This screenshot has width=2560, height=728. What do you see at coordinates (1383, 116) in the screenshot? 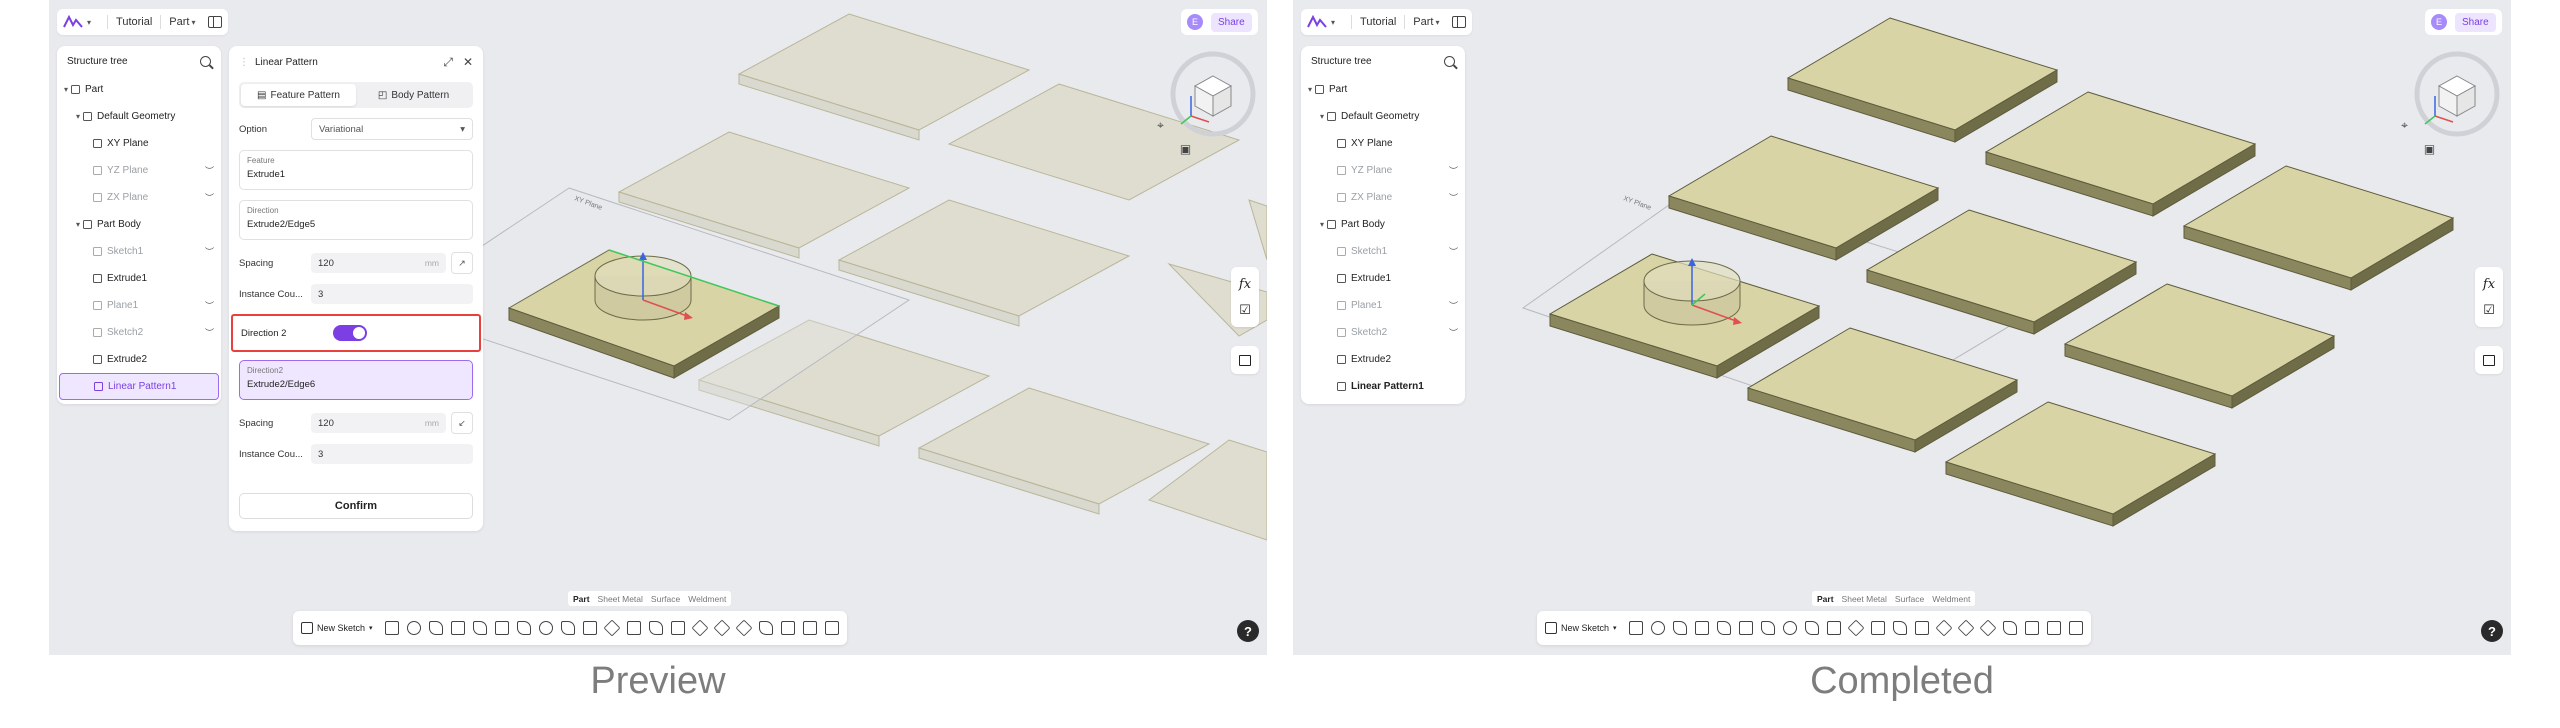
I see `tree-item-default-geometry: ▾ Default Geometry` at bounding box center [1383, 116].